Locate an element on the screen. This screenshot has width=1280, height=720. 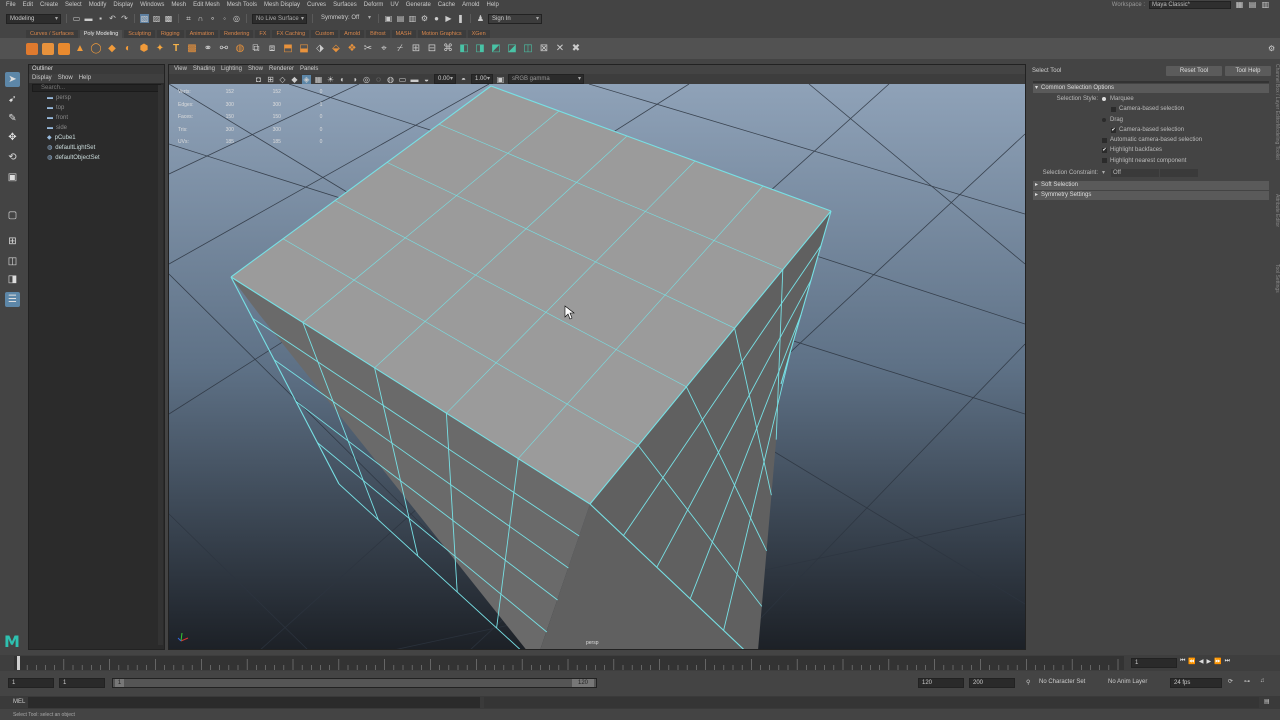
sign-in-dropdown: Sign In is located at coordinates (515, 18).